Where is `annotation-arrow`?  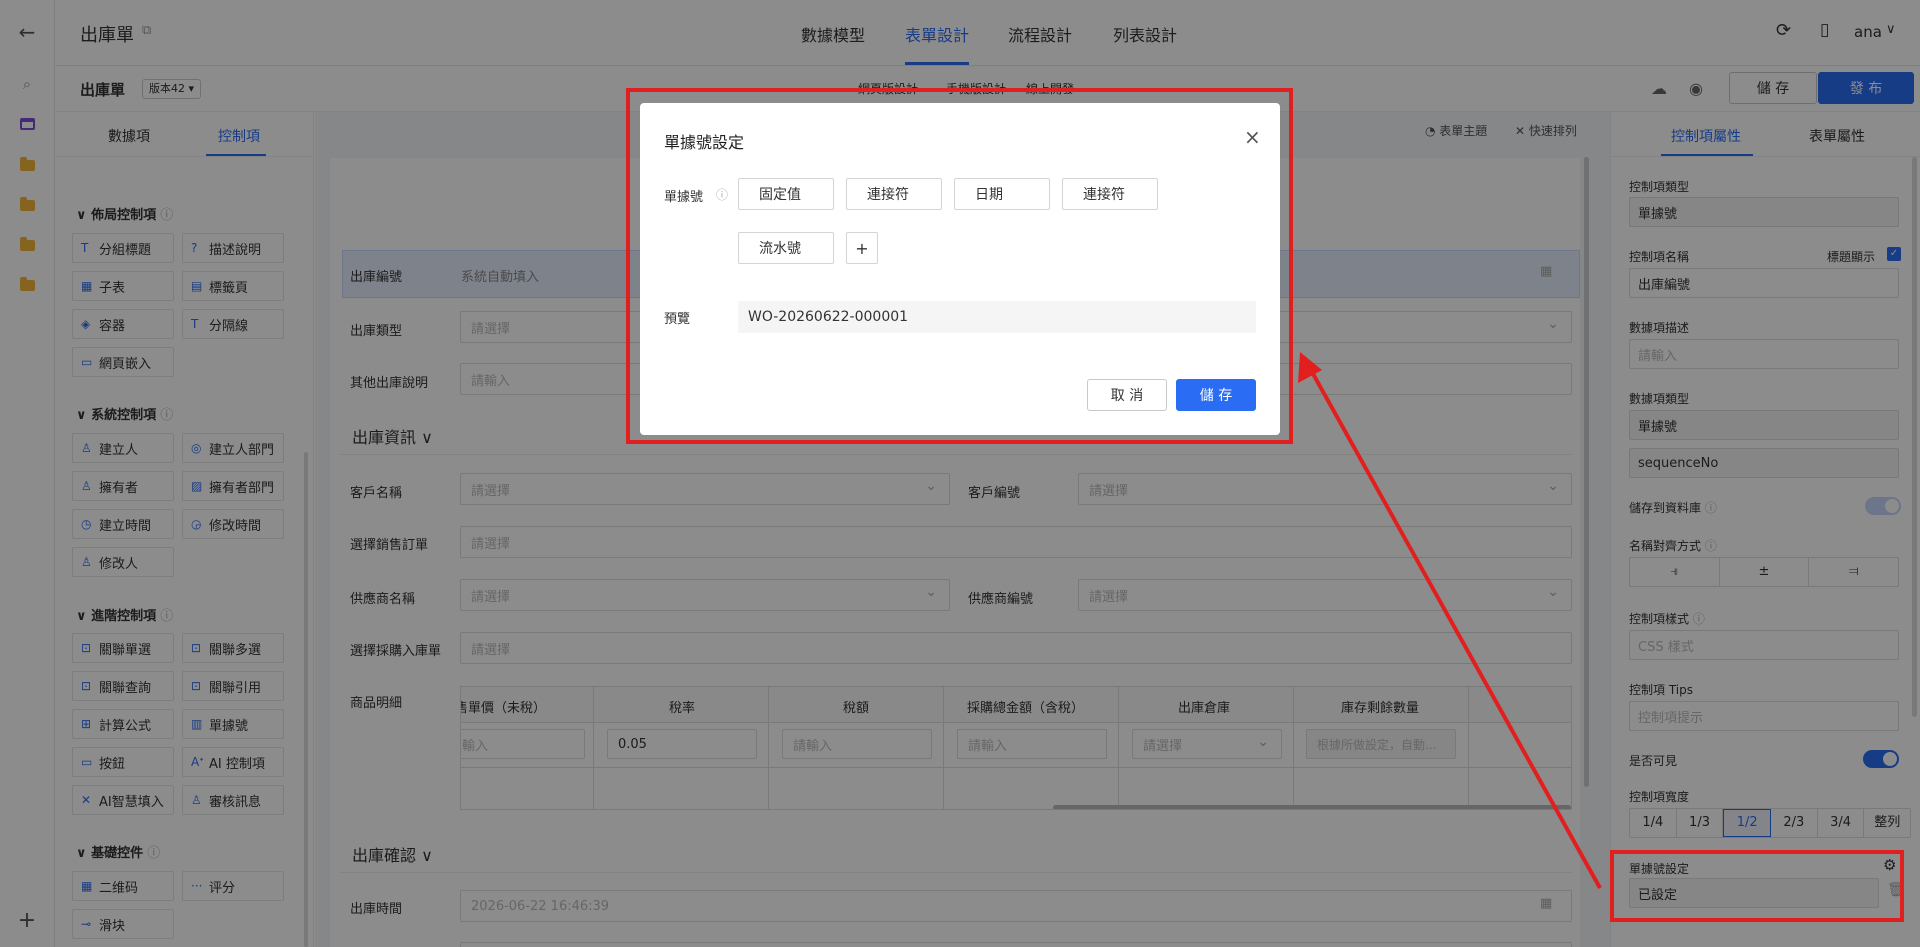 annotation-arrow is located at coordinates (1450, 620).